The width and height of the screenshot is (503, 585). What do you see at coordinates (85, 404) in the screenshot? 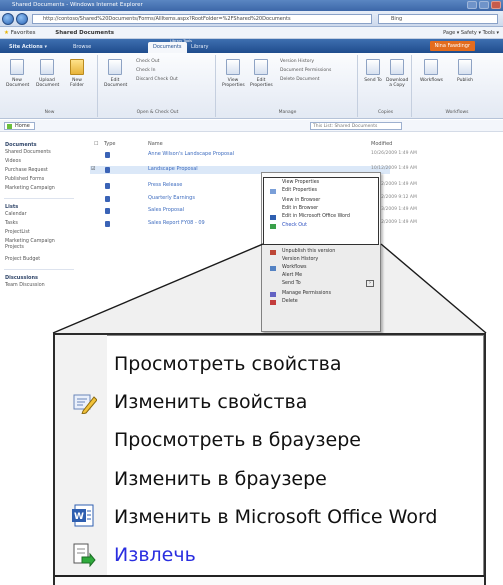
I see `edit-properties-icon` at bounding box center [85, 404].